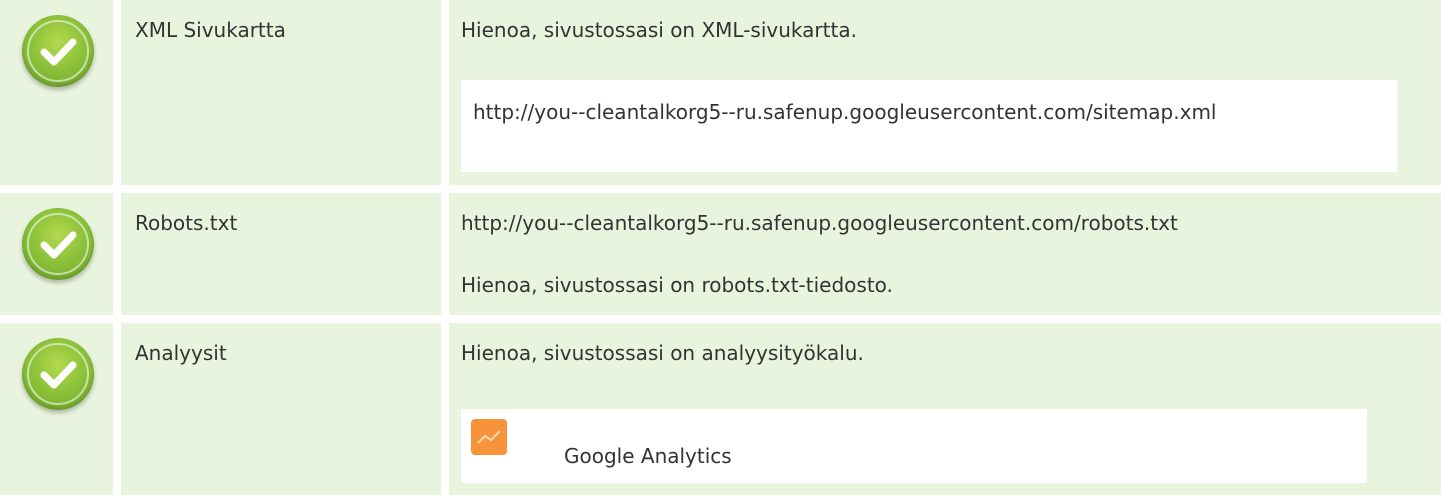  What do you see at coordinates (186, 223) in the screenshot?
I see `check-title: Robots.txt` at bounding box center [186, 223].